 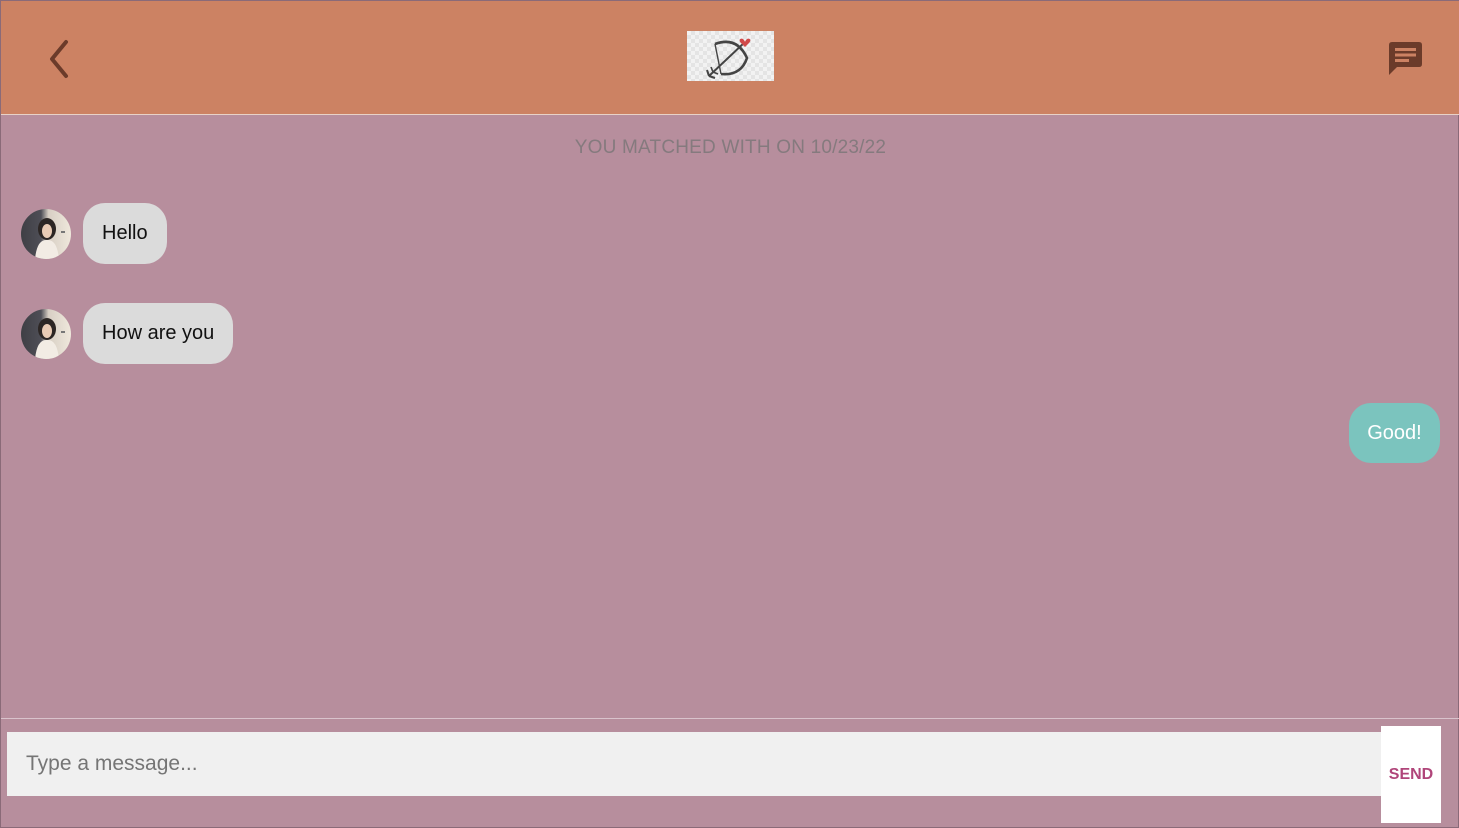 I want to click on cupid-bow-arrow-icon, so click(x=727, y=58).